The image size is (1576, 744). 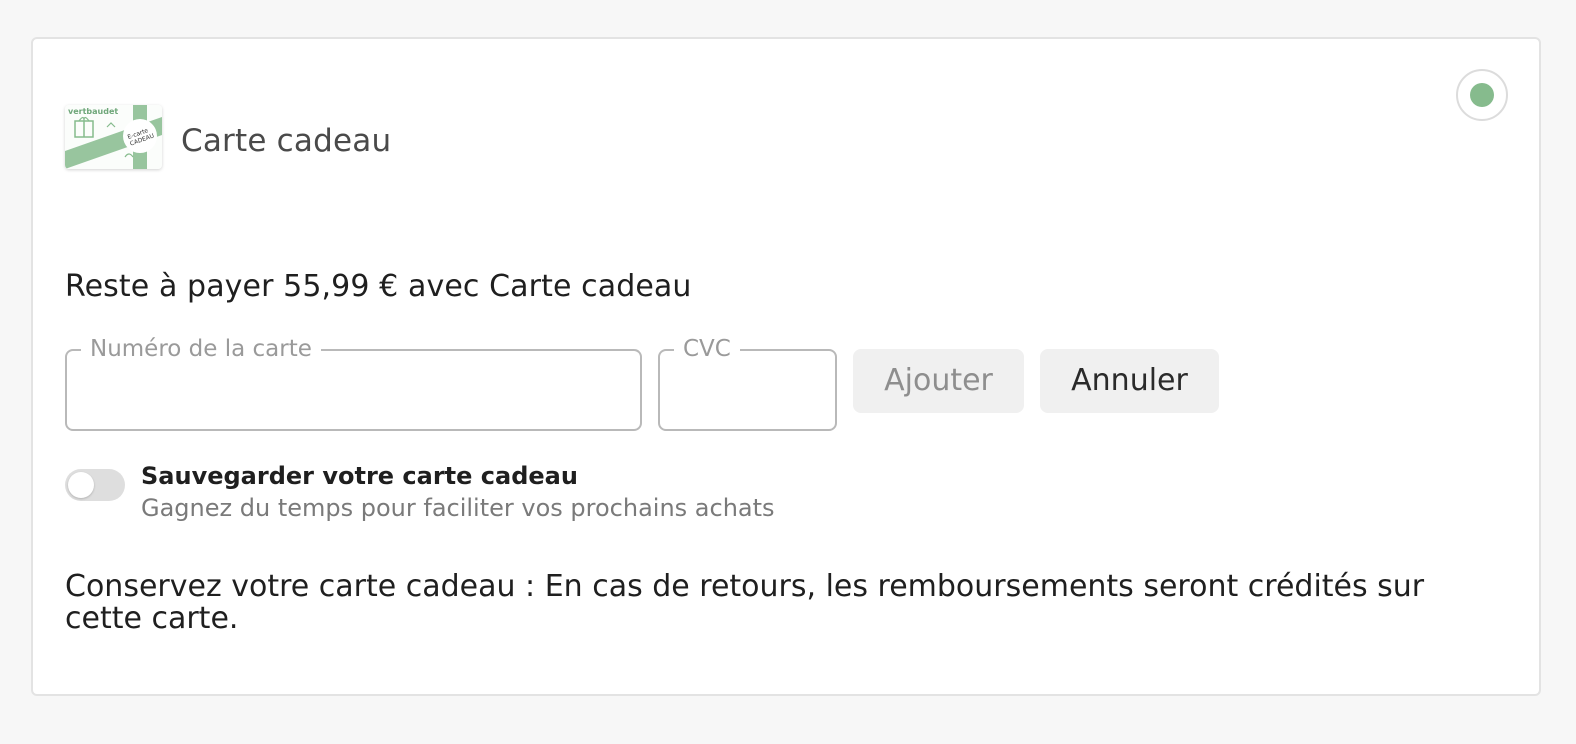 I want to click on toggle-knob, so click(x=81, y=485).